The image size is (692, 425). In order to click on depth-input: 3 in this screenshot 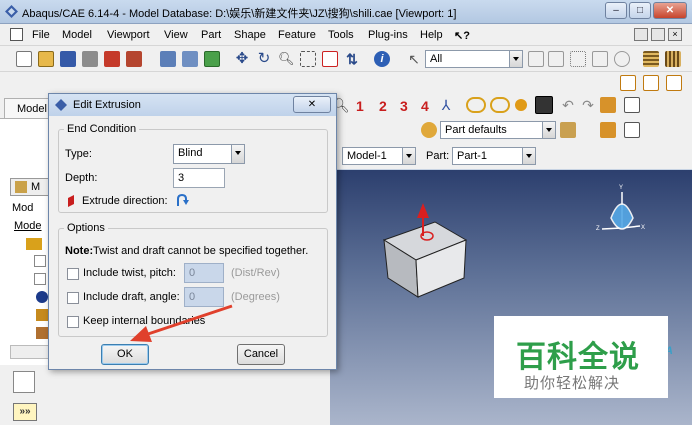, I will do `click(199, 178)`.